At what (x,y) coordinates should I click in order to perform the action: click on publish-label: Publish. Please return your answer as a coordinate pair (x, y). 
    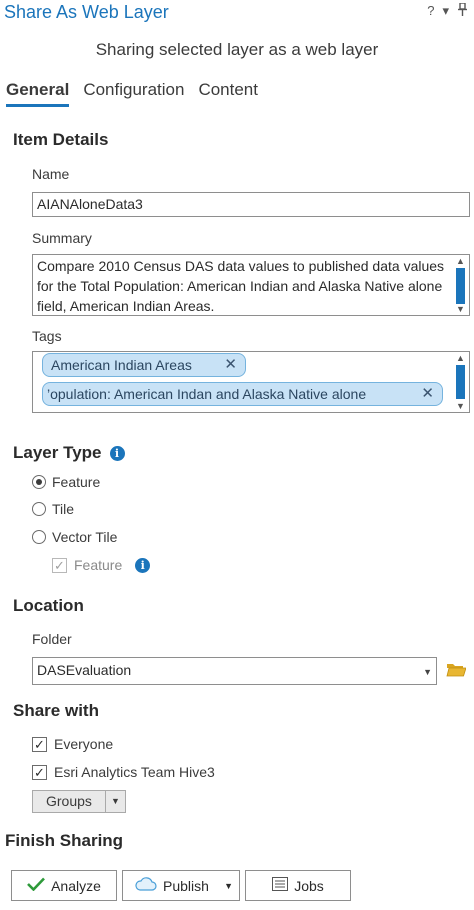
    Looking at the image, I should click on (186, 885).